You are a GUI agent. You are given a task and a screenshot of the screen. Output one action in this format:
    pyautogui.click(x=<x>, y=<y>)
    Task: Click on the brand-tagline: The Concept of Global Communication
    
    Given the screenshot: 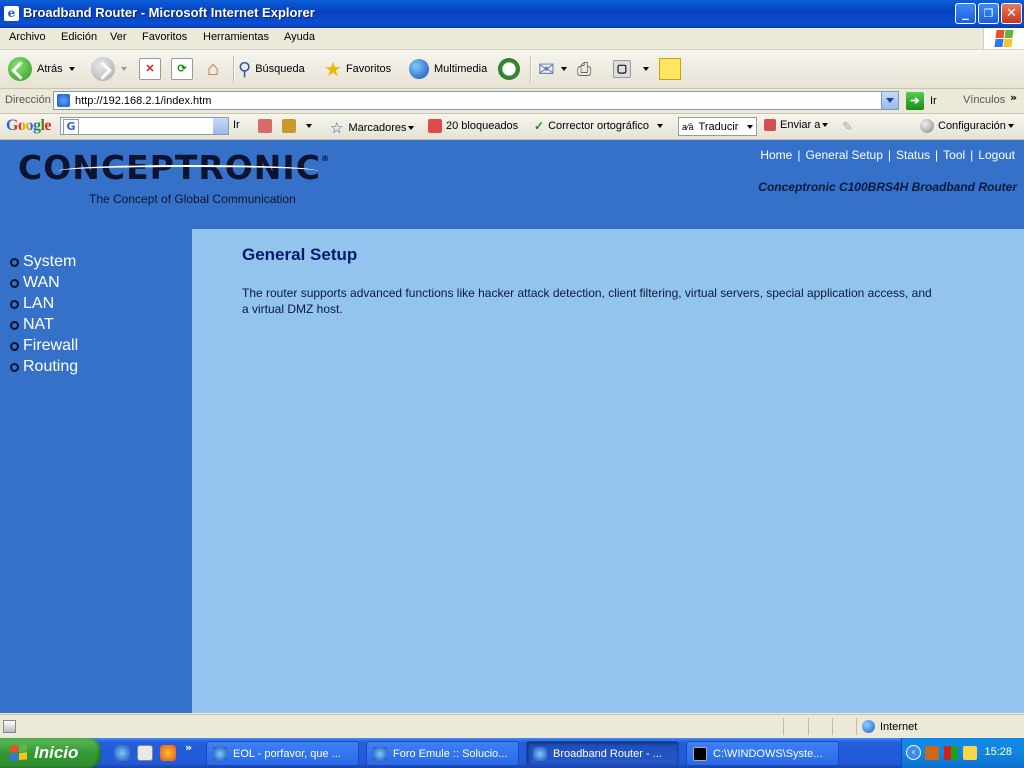 What is the action you would take?
    pyautogui.click(x=192, y=199)
    